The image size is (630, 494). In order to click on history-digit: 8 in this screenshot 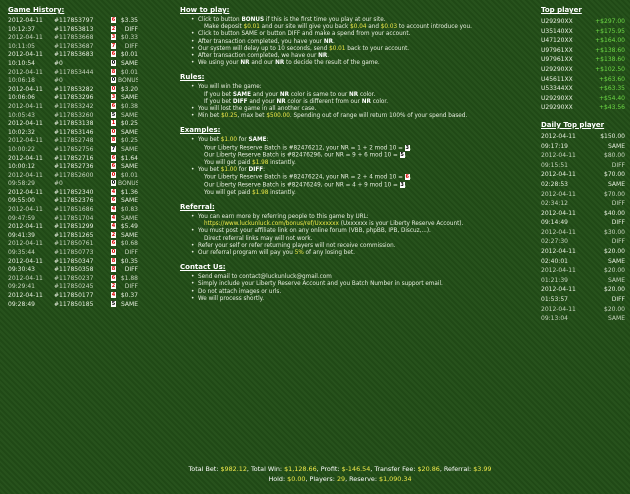, I will do `click(113, 140)`.